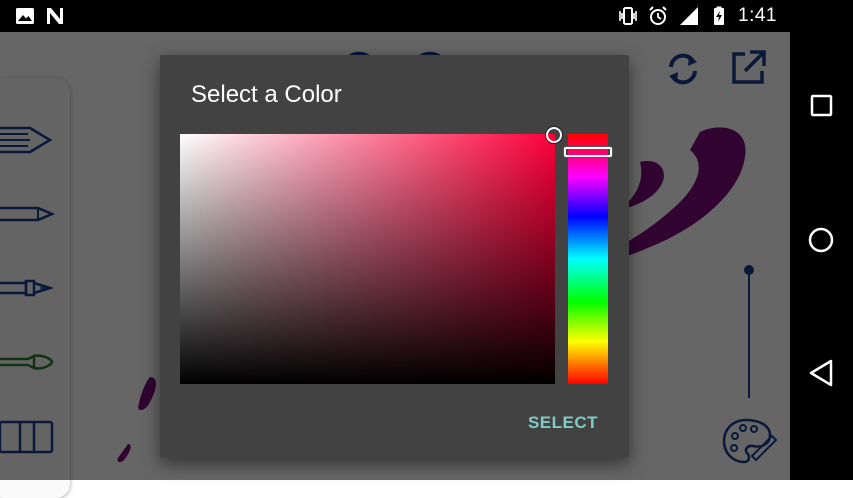 The height and width of the screenshot is (498, 853). I want to click on battery-charging-icon, so click(719, 15).